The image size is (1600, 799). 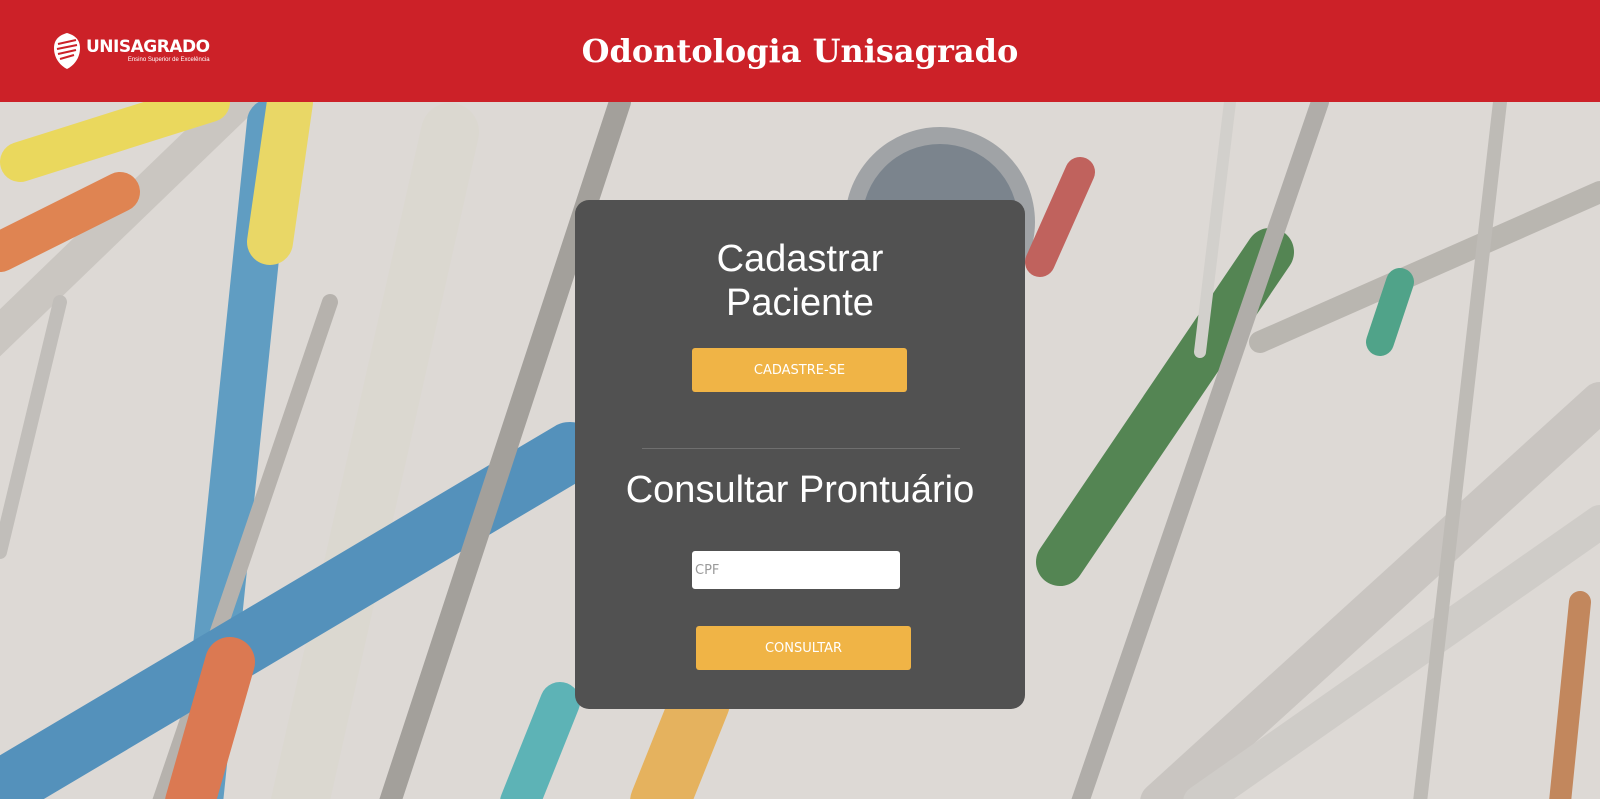 What do you see at coordinates (800, 490) in the screenshot?
I see `lookup-title: Consultar Prontuário` at bounding box center [800, 490].